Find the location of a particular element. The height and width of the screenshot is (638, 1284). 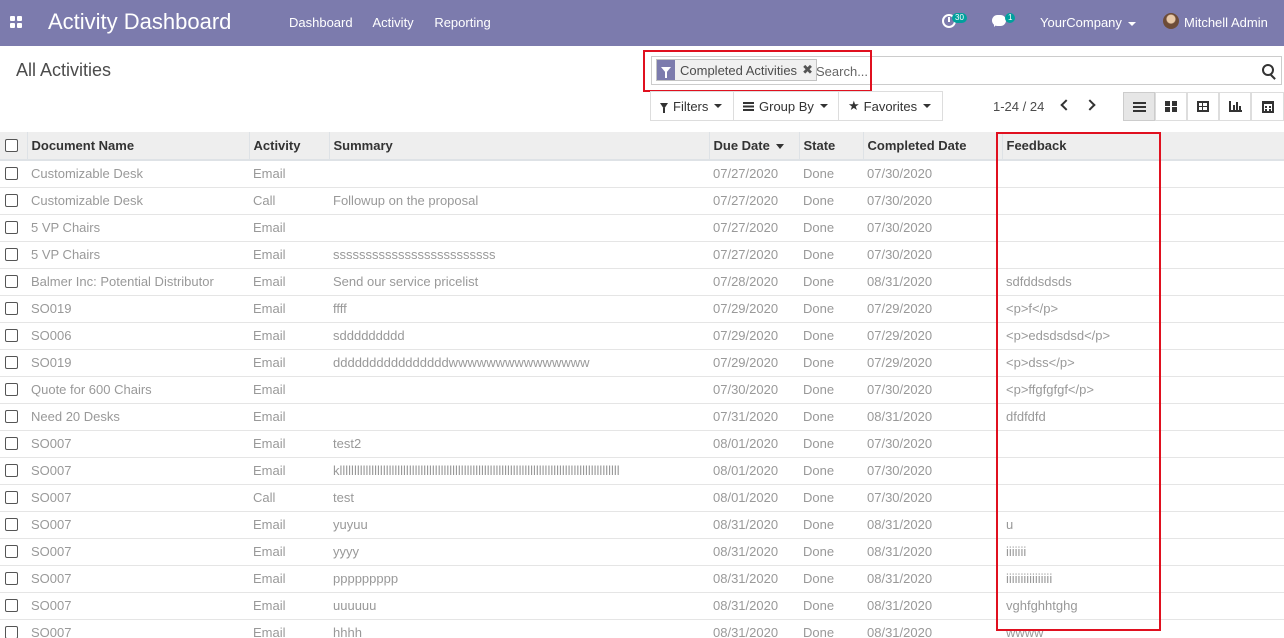

column-header-due-date: Due Date is located at coordinates (753, 146).